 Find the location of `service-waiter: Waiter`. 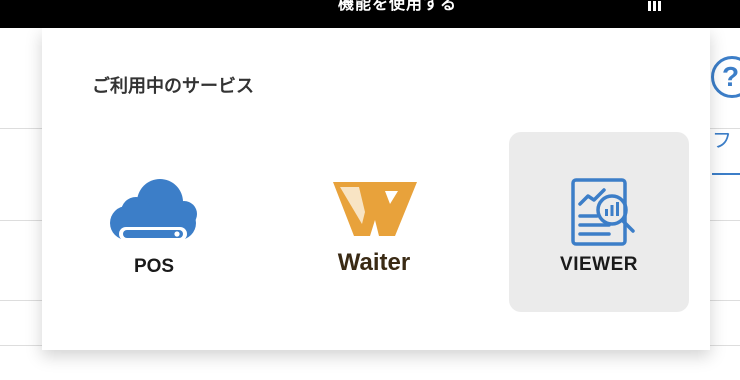

service-waiter: Waiter is located at coordinates (376, 222).